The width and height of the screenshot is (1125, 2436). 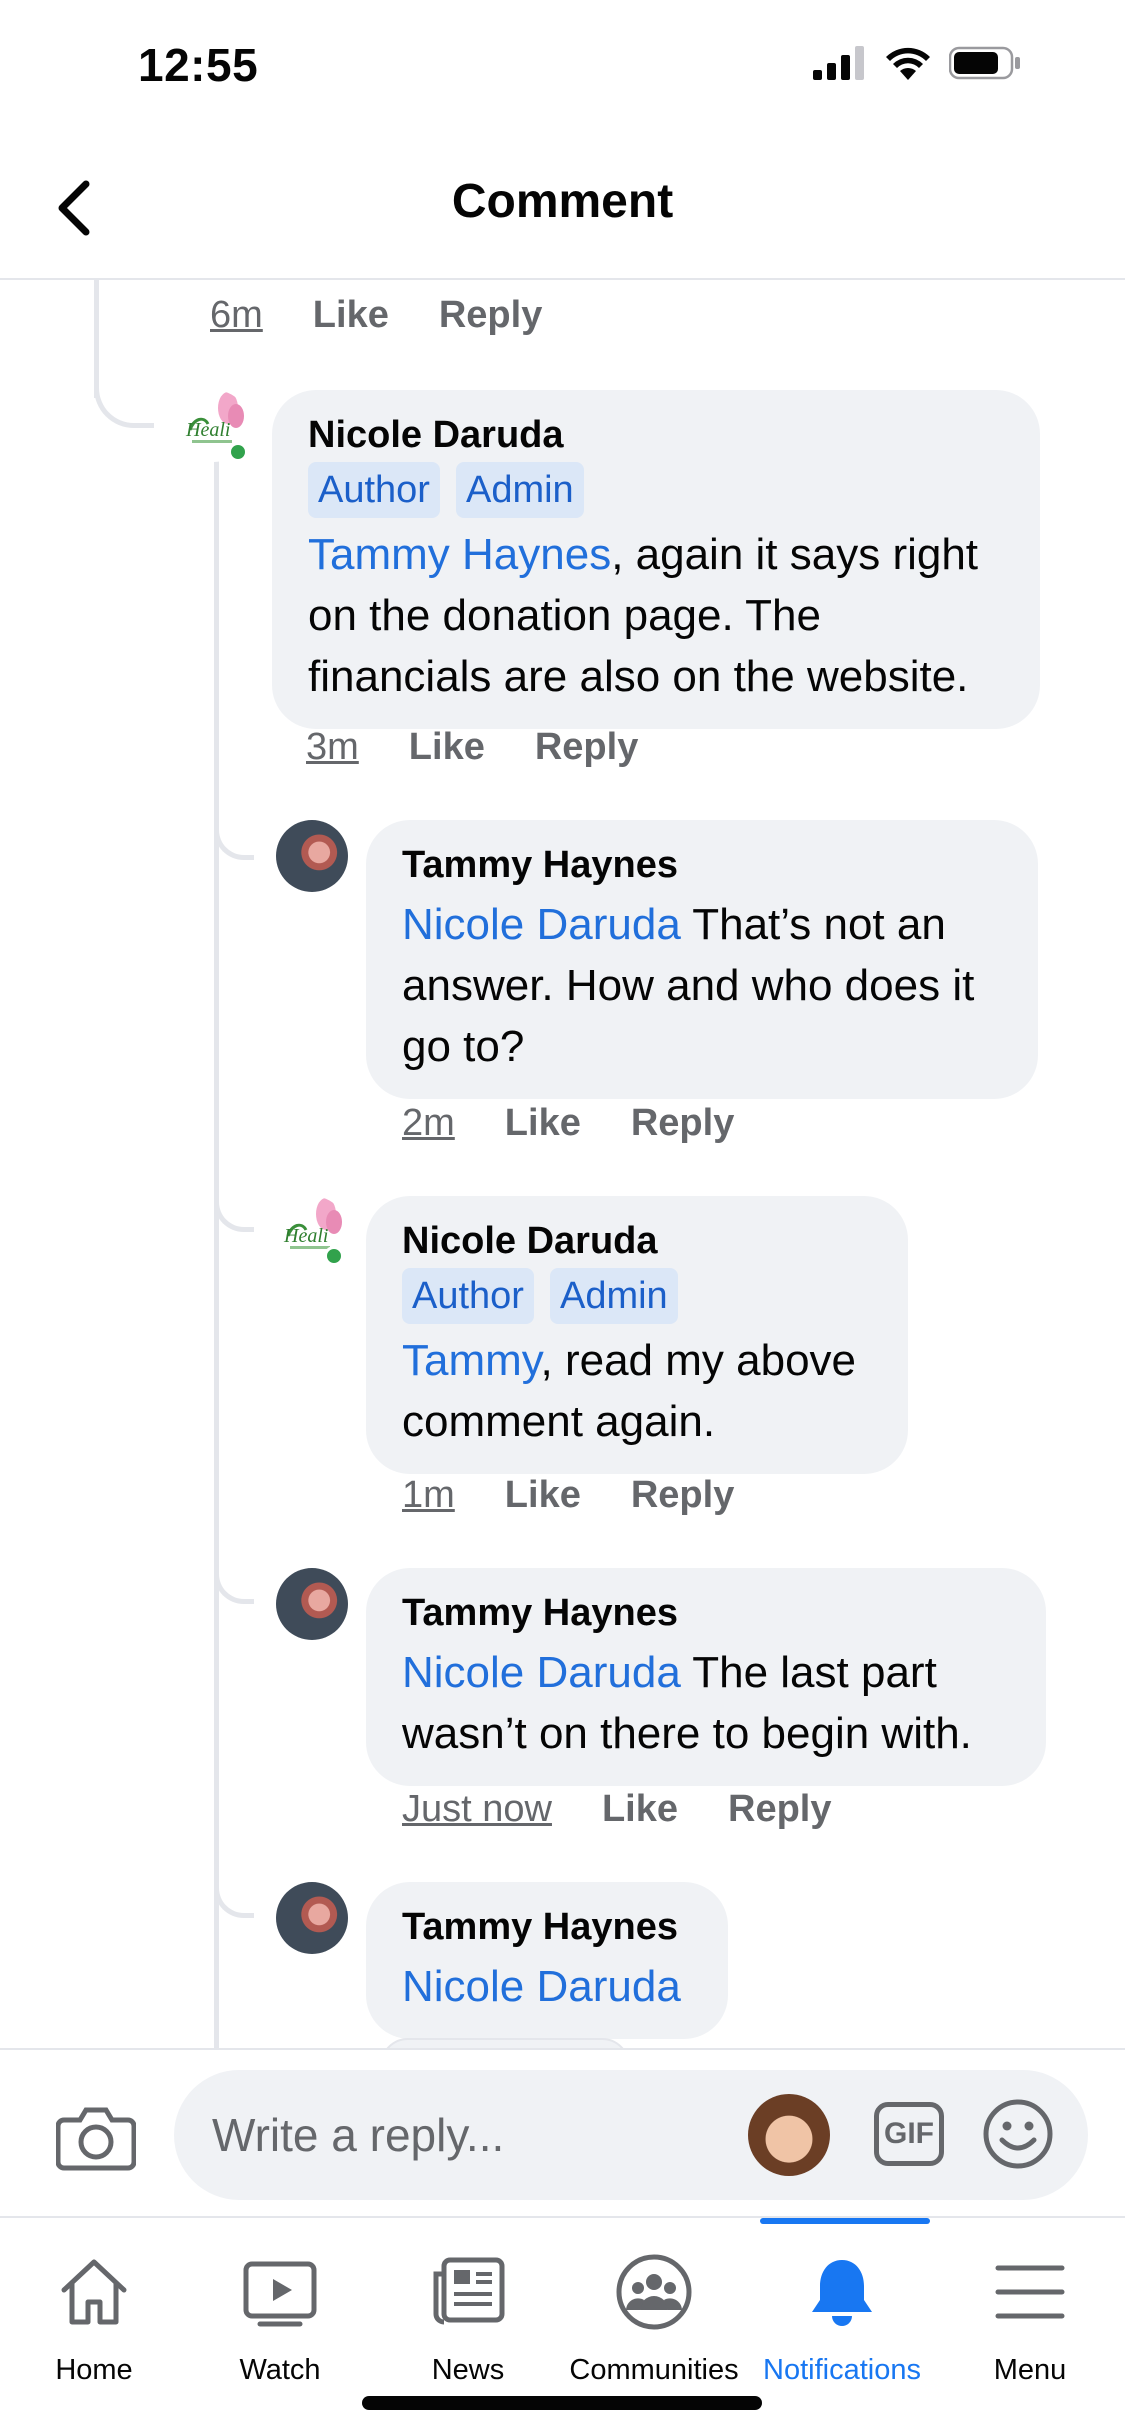 I want to click on watch-icon, so click(x=280, y=2294).